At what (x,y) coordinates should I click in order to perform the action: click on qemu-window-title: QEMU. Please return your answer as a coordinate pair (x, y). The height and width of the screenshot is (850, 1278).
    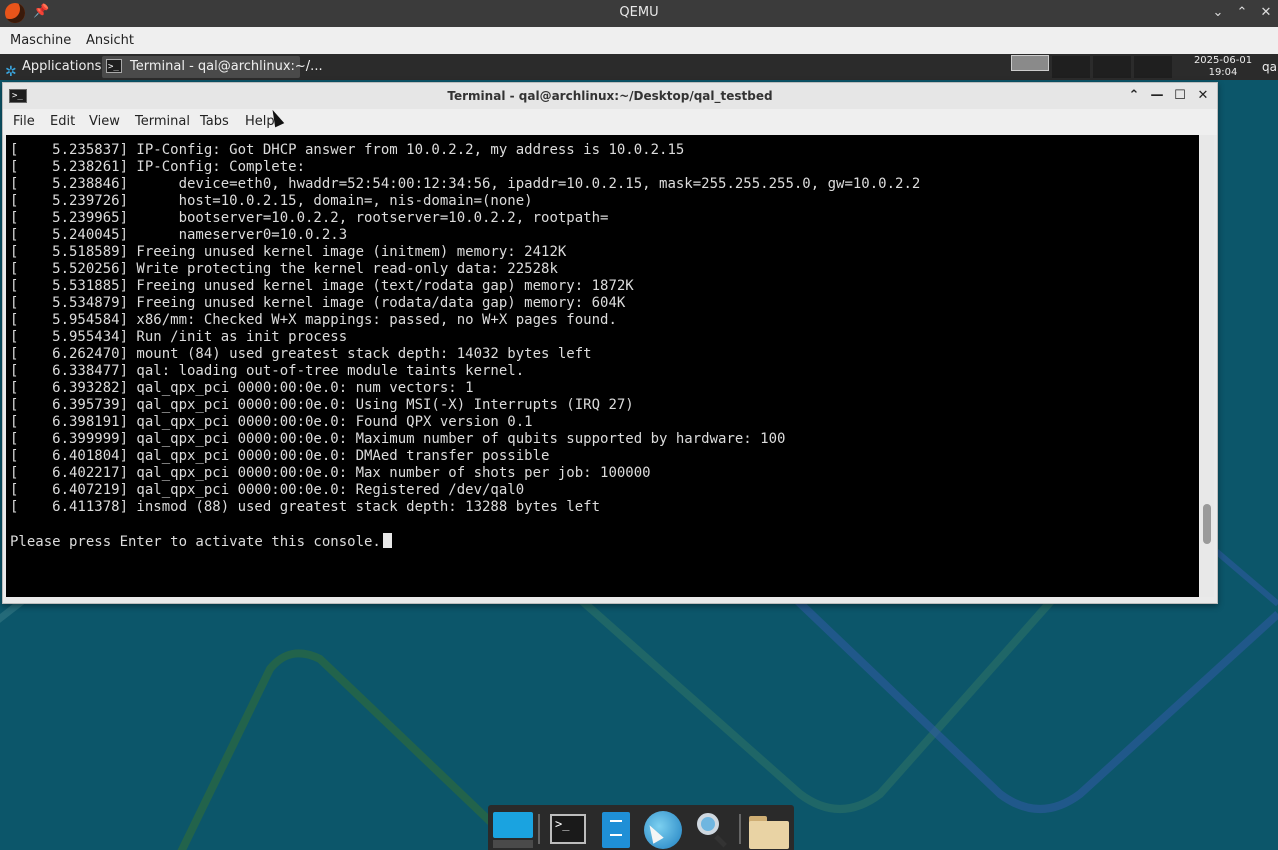
    Looking at the image, I should click on (639, 12).